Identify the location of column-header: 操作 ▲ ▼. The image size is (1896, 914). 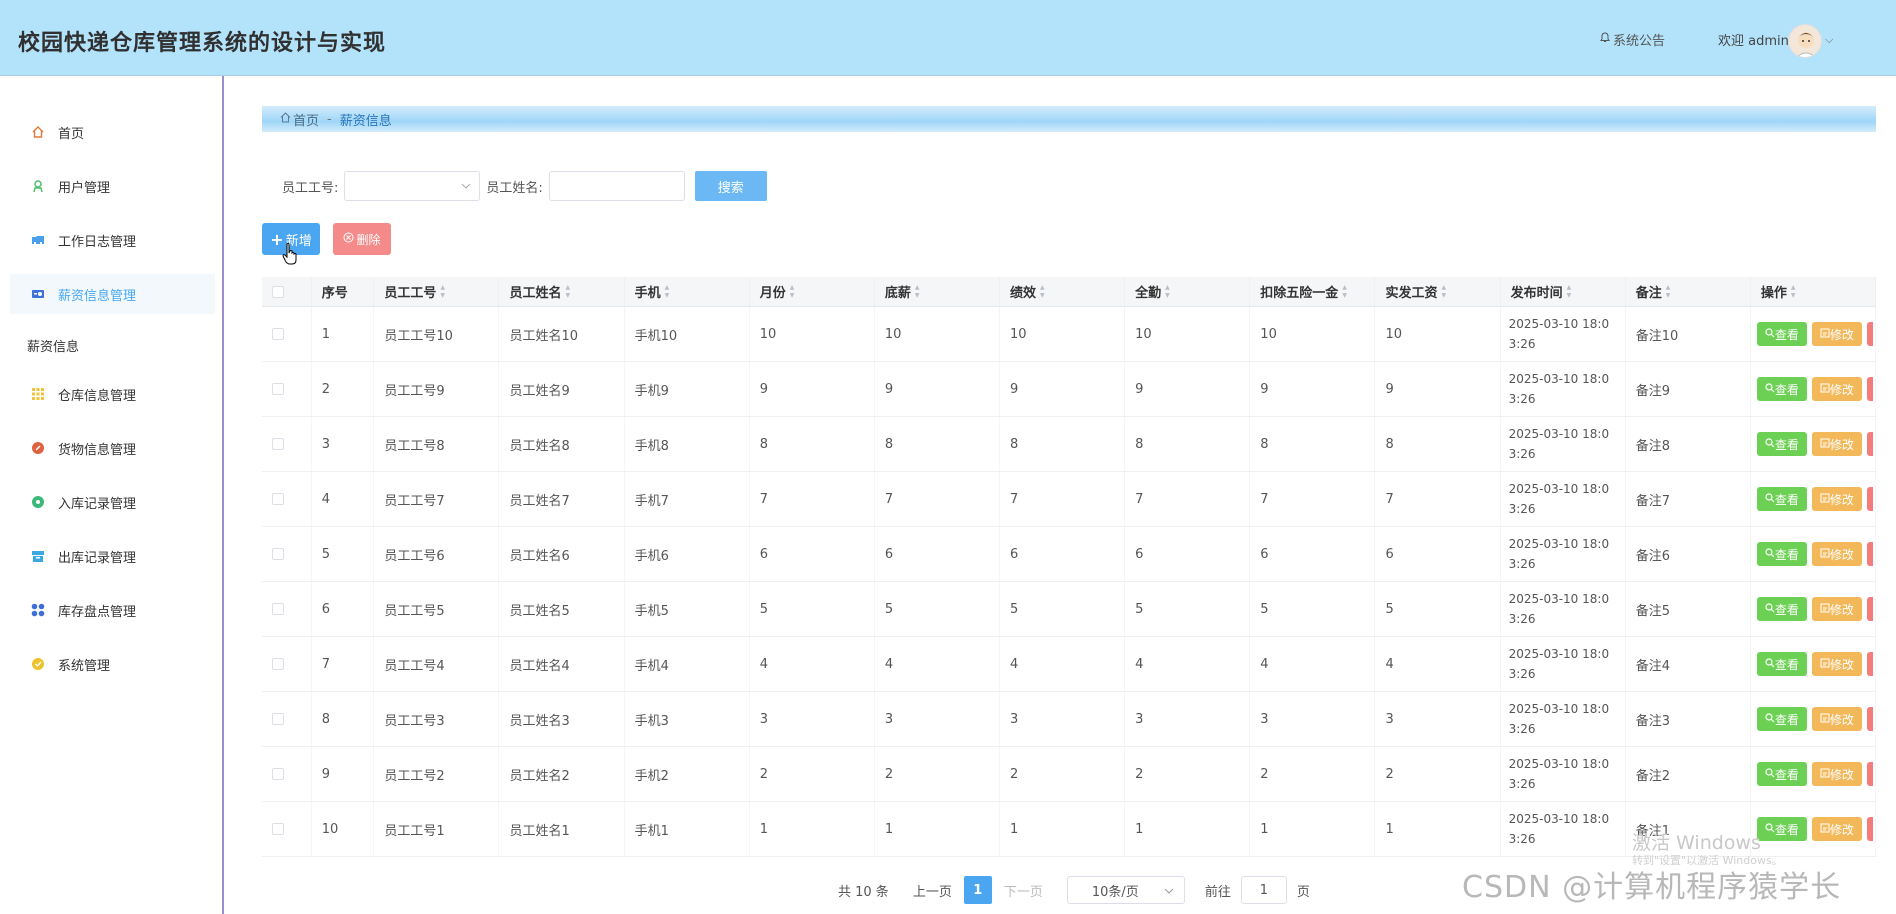
(1813, 291).